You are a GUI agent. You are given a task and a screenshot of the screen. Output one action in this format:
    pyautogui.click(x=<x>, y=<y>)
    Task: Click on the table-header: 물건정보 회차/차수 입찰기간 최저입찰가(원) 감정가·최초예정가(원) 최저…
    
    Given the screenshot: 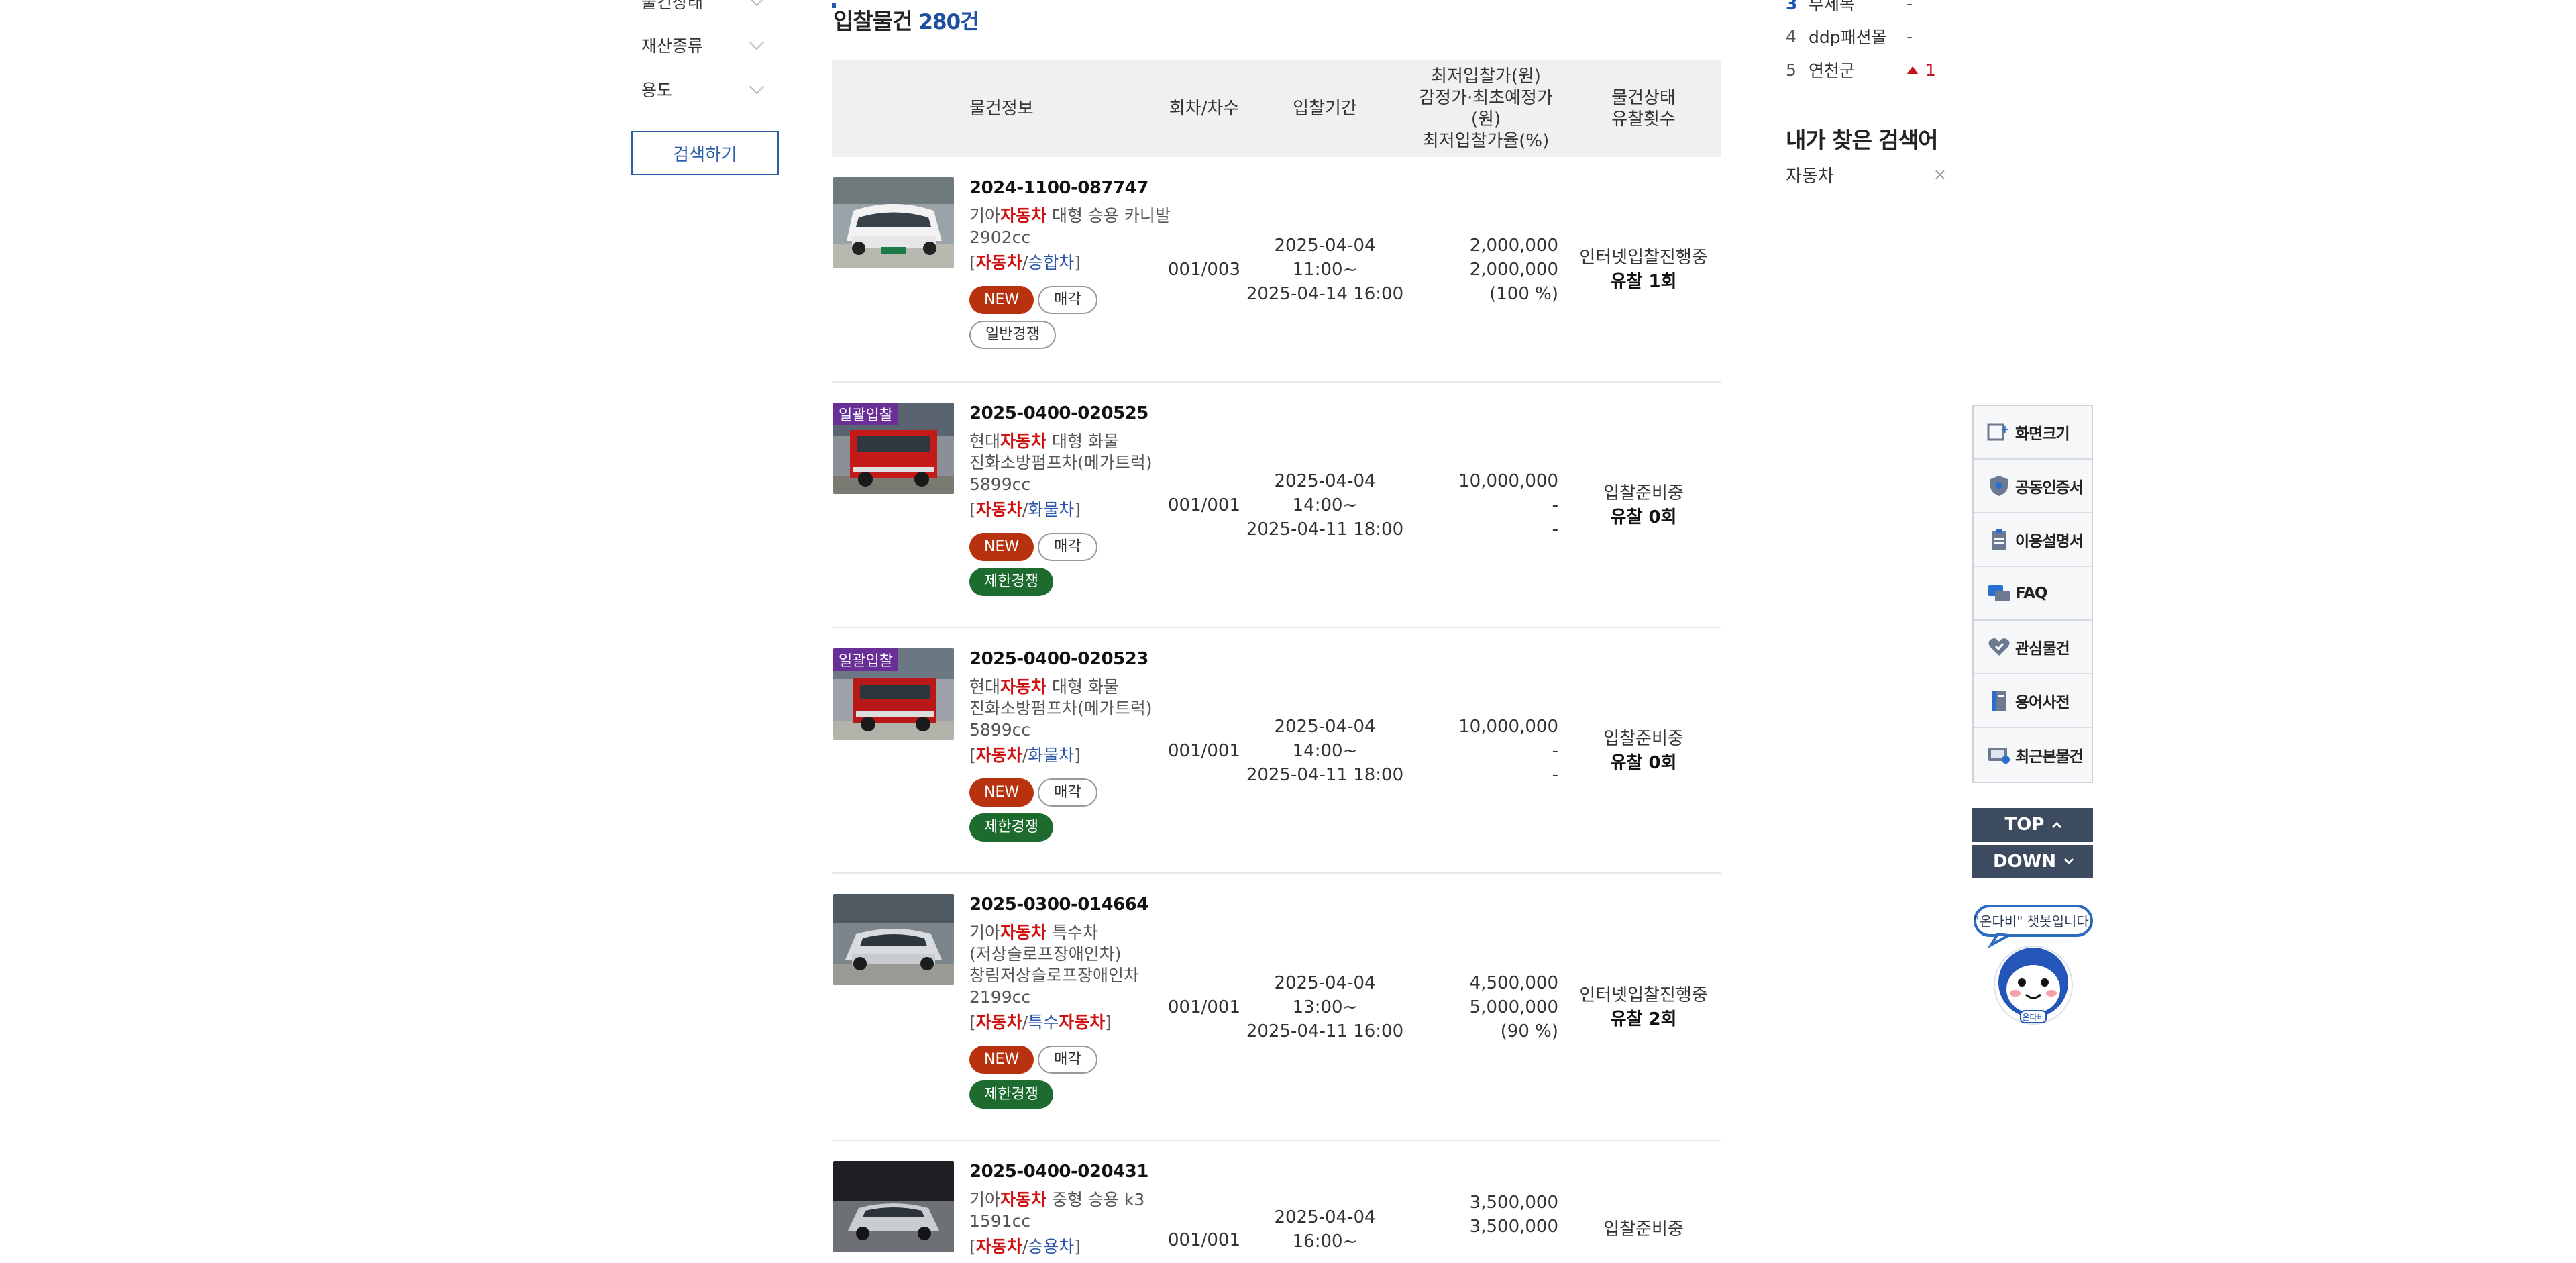 What is the action you would take?
    pyautogui.click(x=1276, y=108)
    